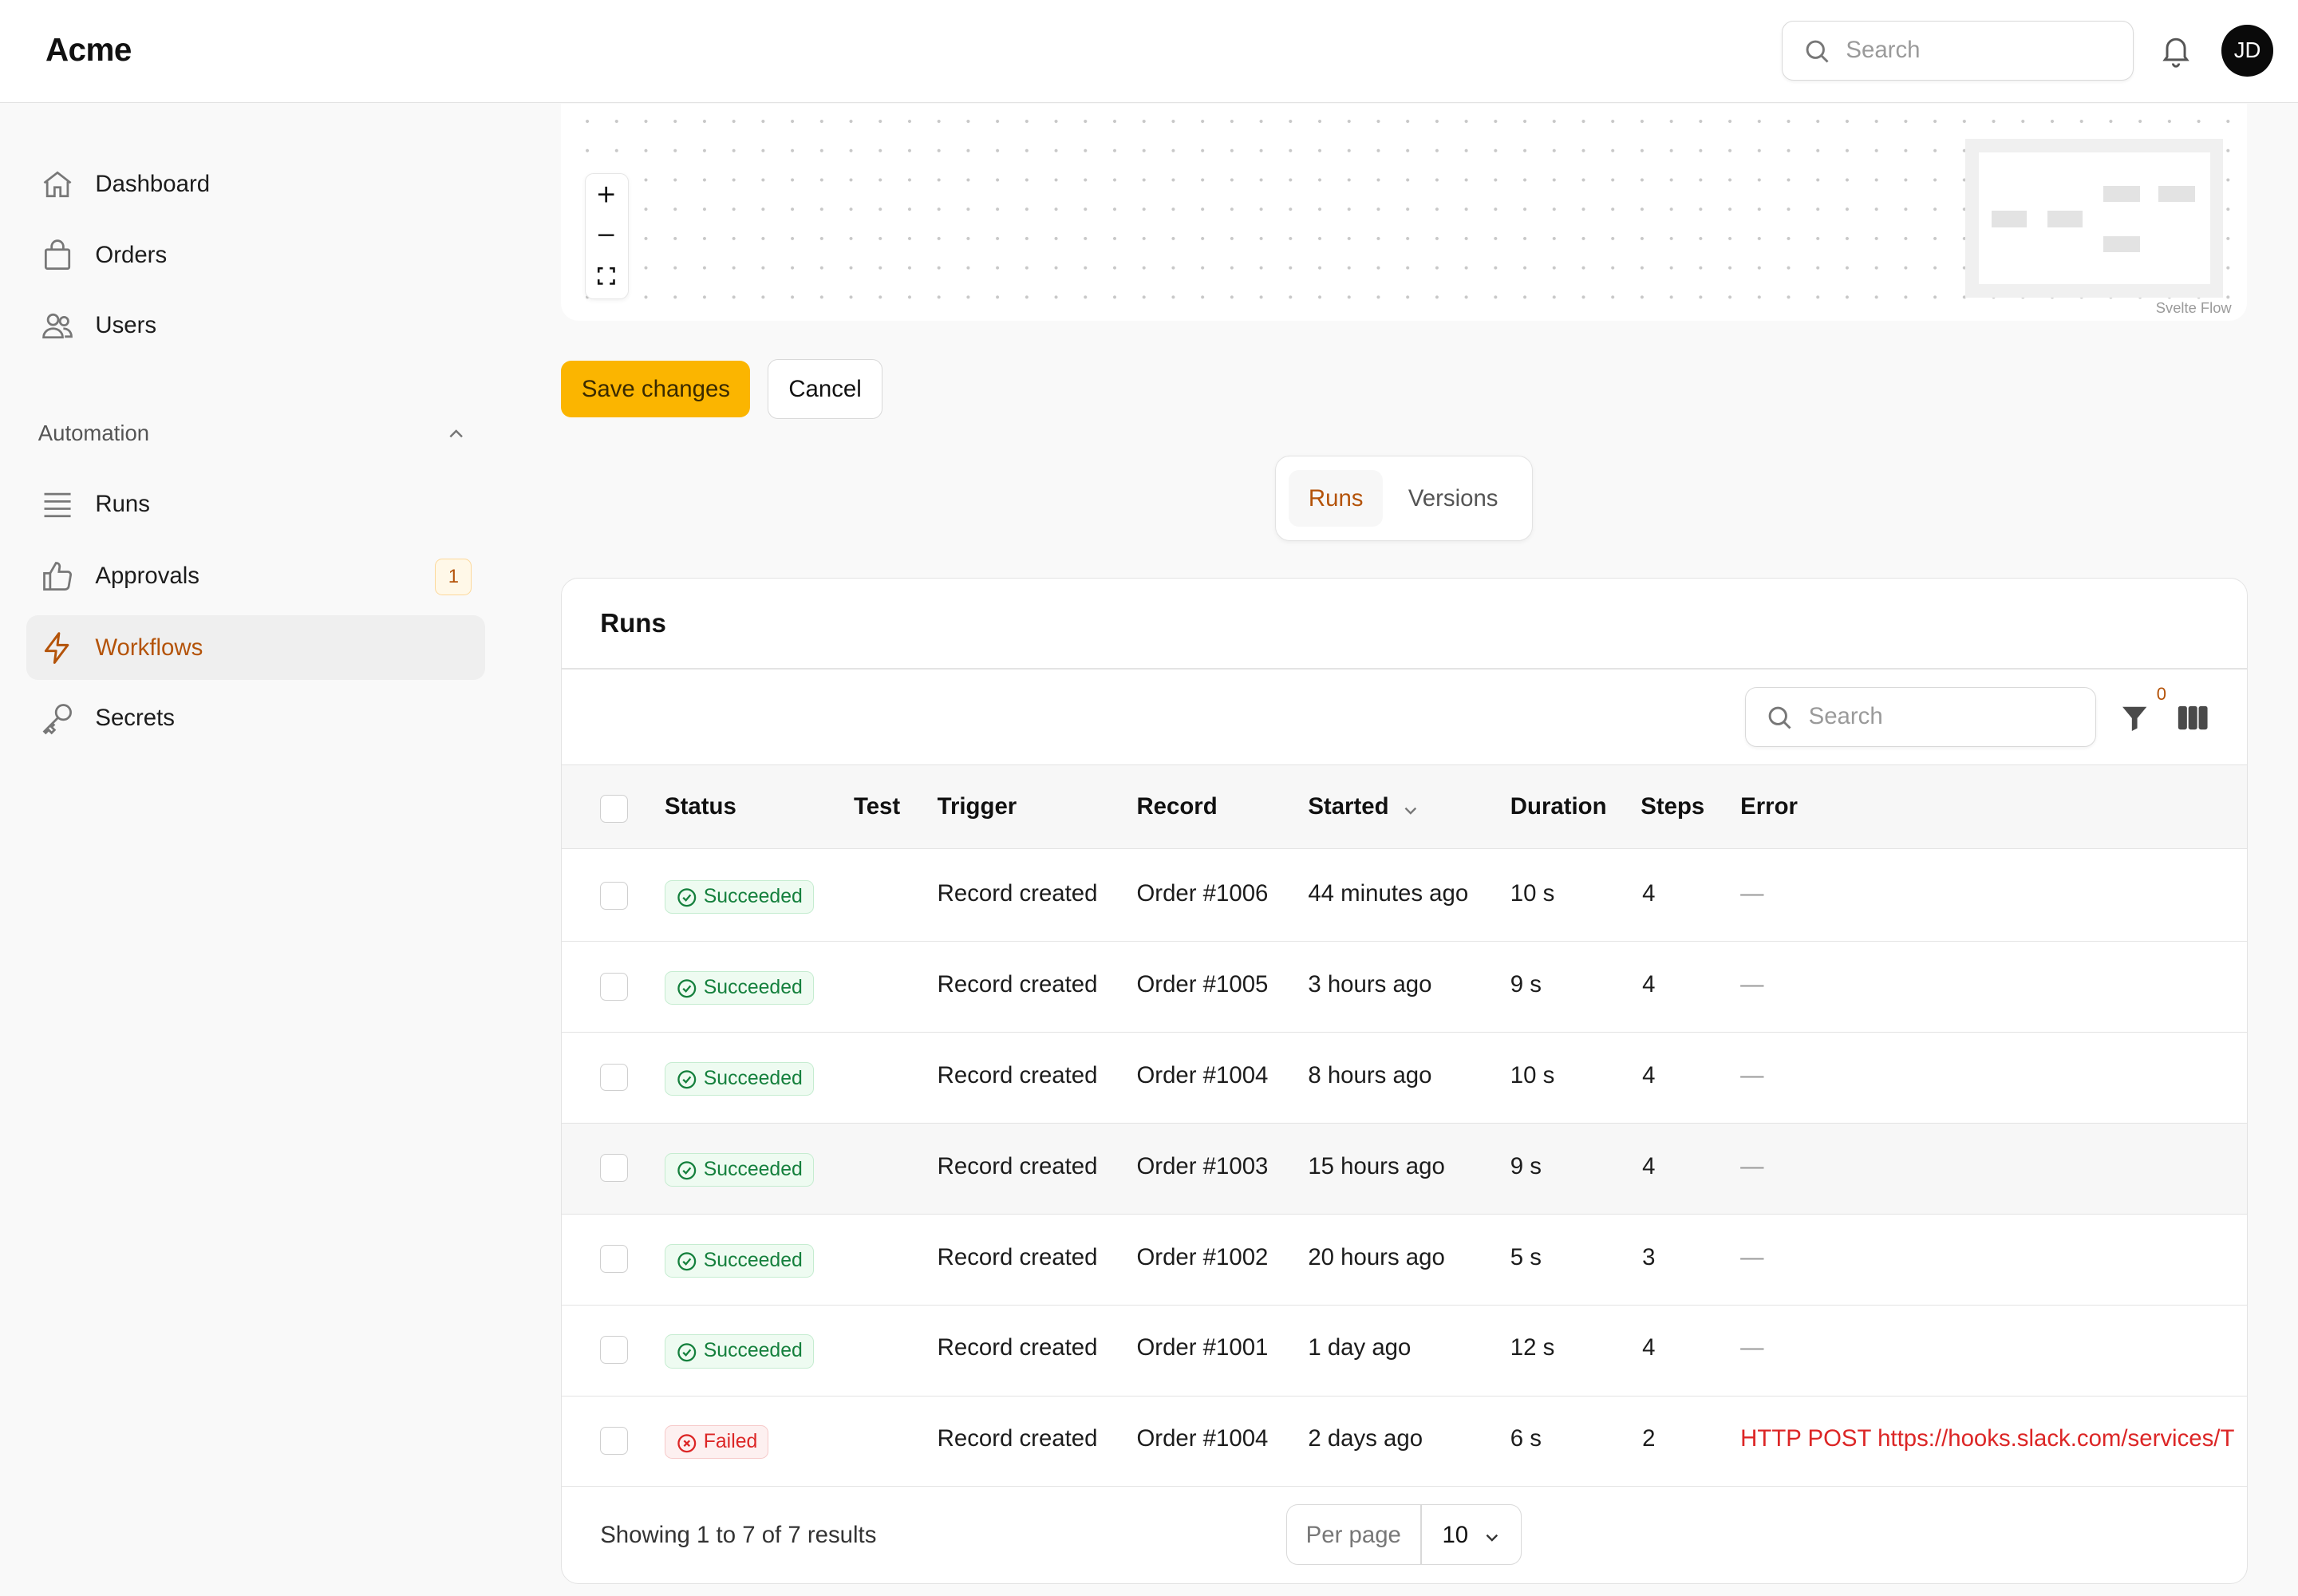 The width and height of the screenshot is (2298, 1596). I want to click on sidebar-item-workflows: Workflows, so click(256, 648).